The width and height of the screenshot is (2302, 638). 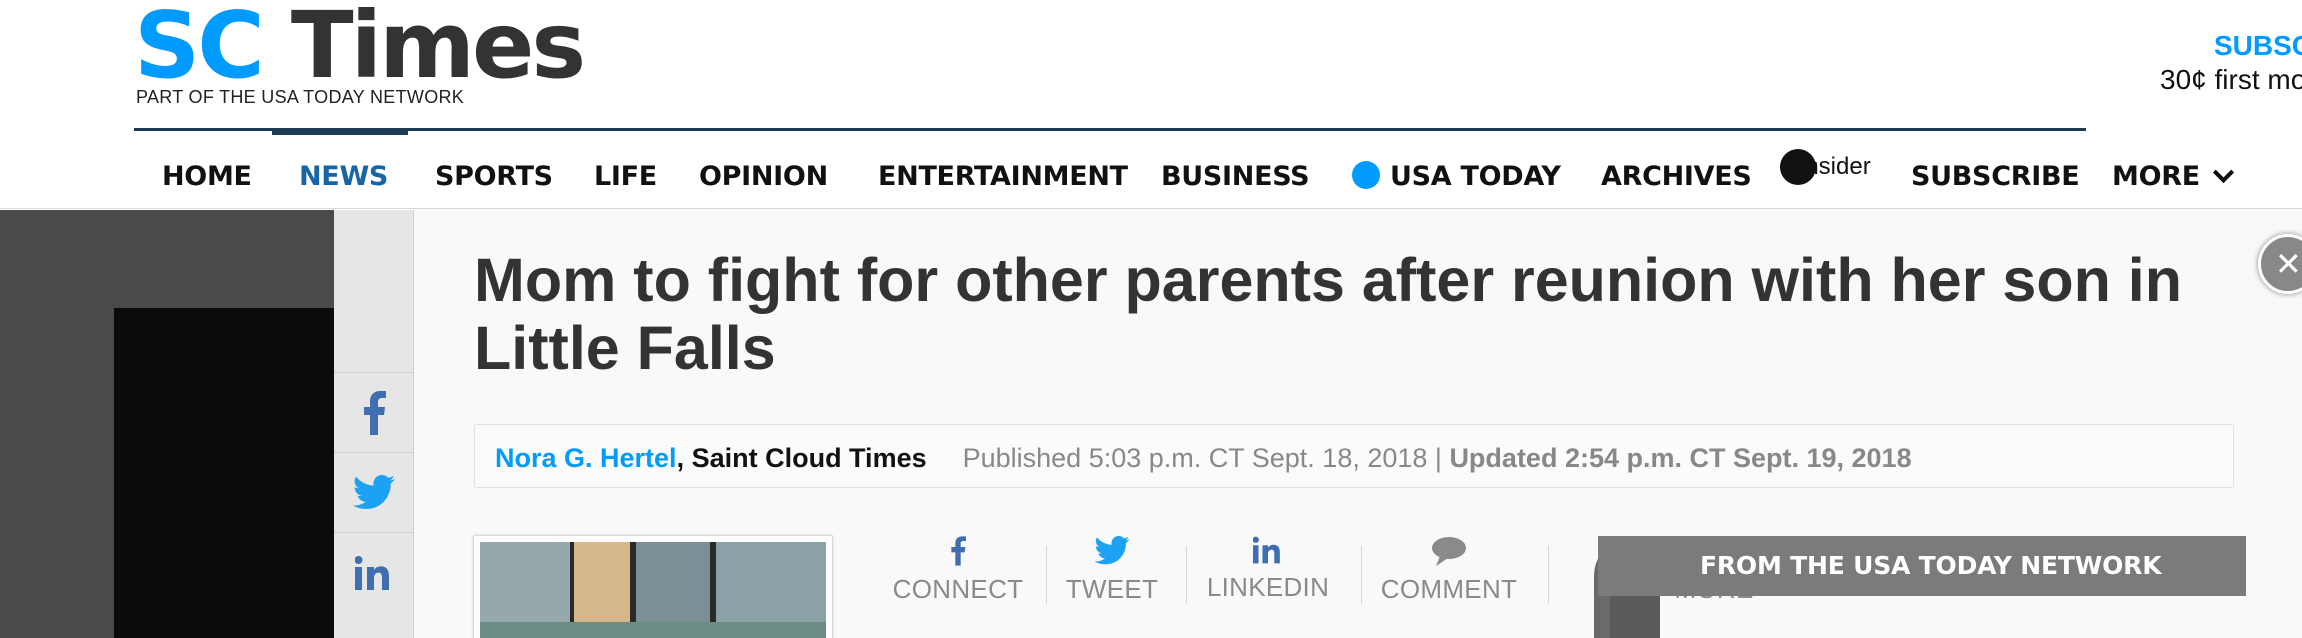 I want to click on nav-item-business: BUSINESS, so click(x=1235, y=176).